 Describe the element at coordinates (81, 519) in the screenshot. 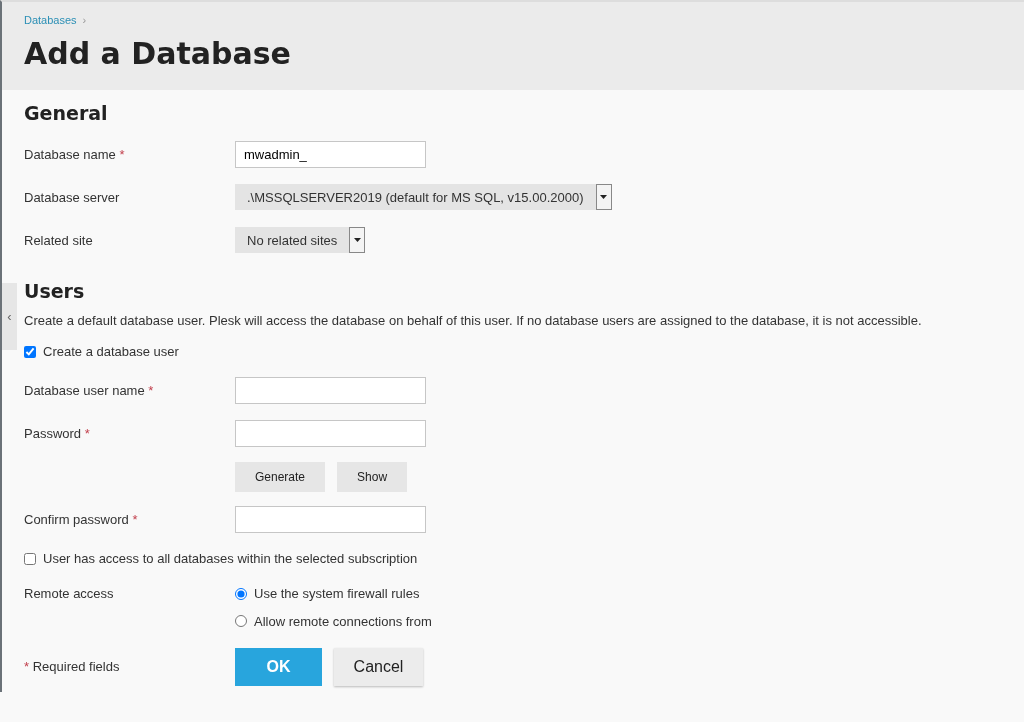

I see `field-label: Confirm password *` at that location.